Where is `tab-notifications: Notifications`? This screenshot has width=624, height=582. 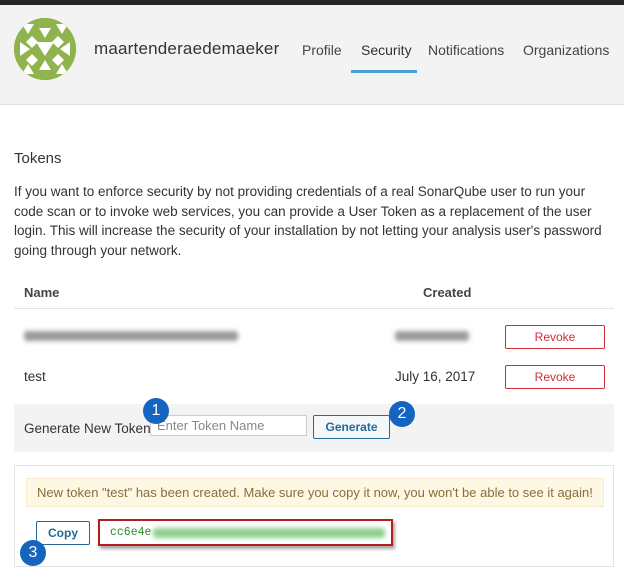
tab-notifications: Notifications is located at coordinates (466, 50).